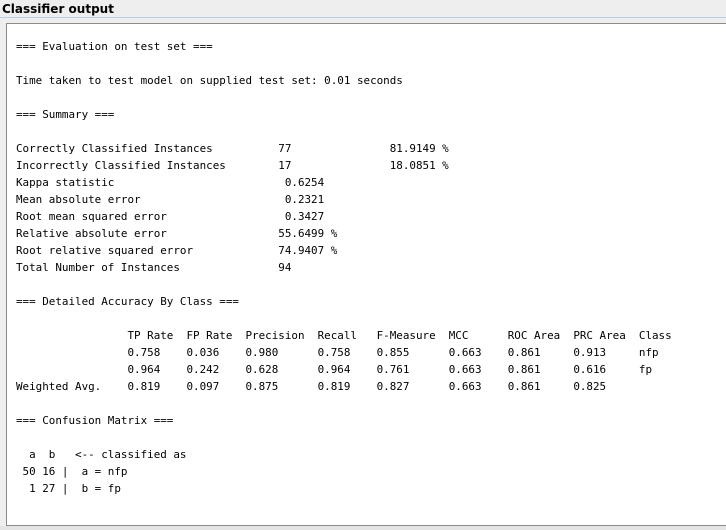 The width and height of the screenshot is (726, 530). I want to click on panel-title: Classifier output, so click(58, 9).